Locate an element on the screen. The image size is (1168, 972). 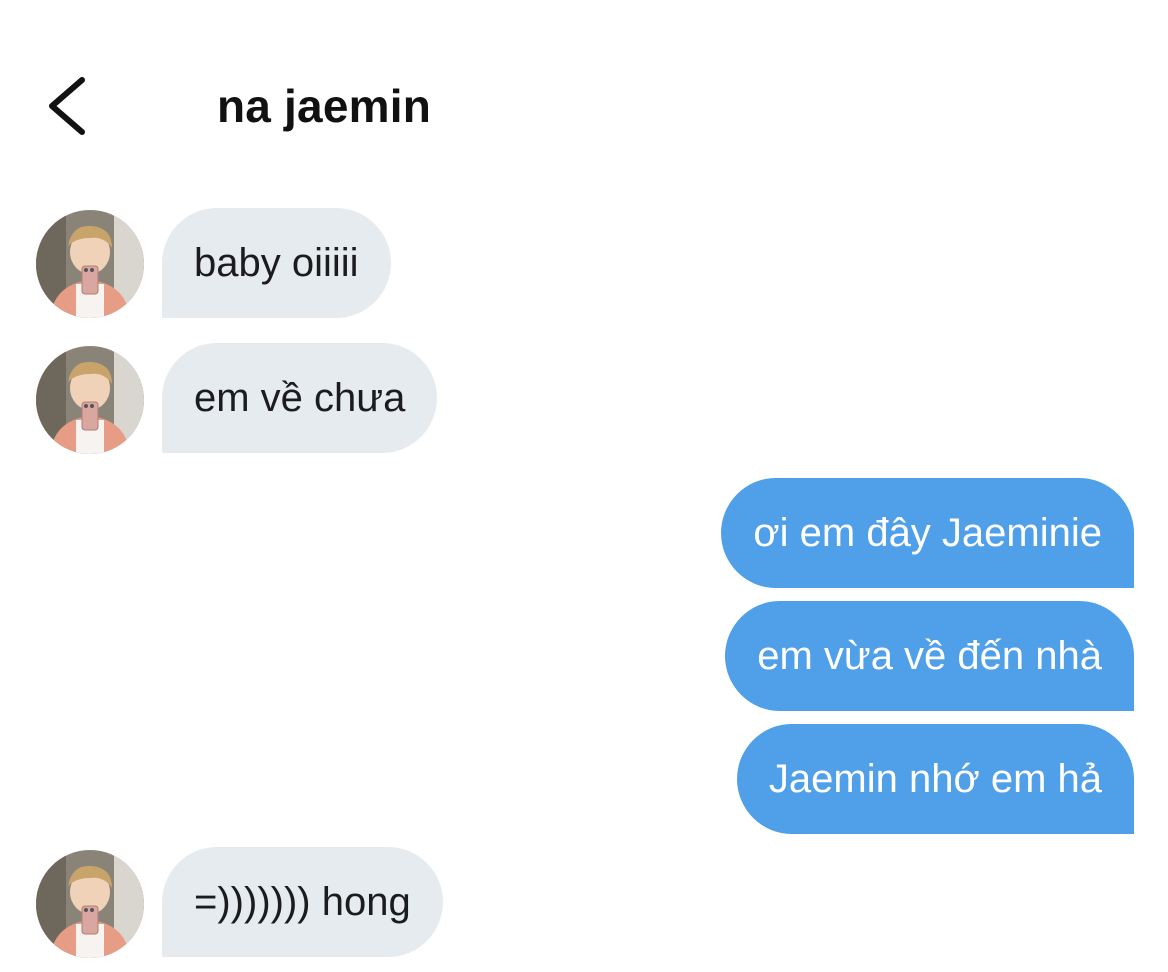
outgoing-message: Jaemin nhớ em hả is located at coordinates (935, 779).